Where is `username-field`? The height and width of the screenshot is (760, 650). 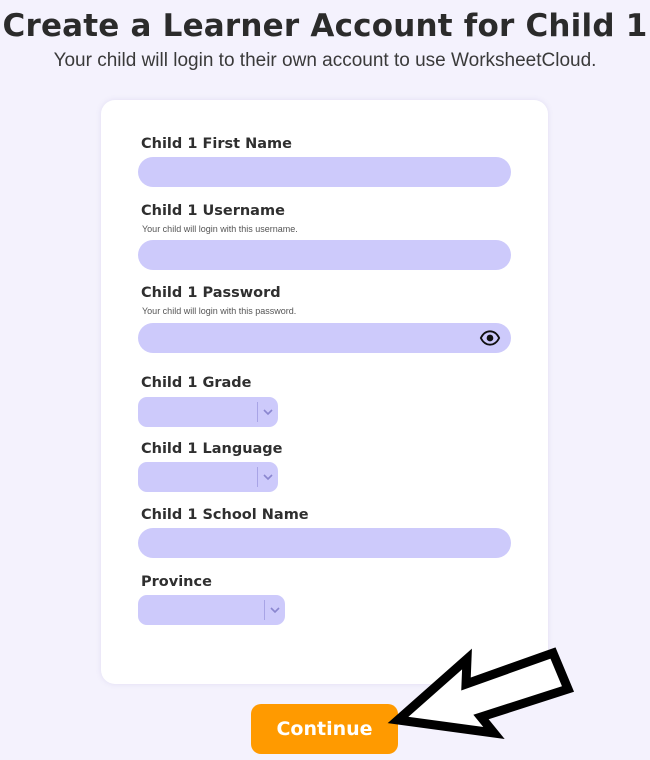 username-field is located at coordinates (324, 255).